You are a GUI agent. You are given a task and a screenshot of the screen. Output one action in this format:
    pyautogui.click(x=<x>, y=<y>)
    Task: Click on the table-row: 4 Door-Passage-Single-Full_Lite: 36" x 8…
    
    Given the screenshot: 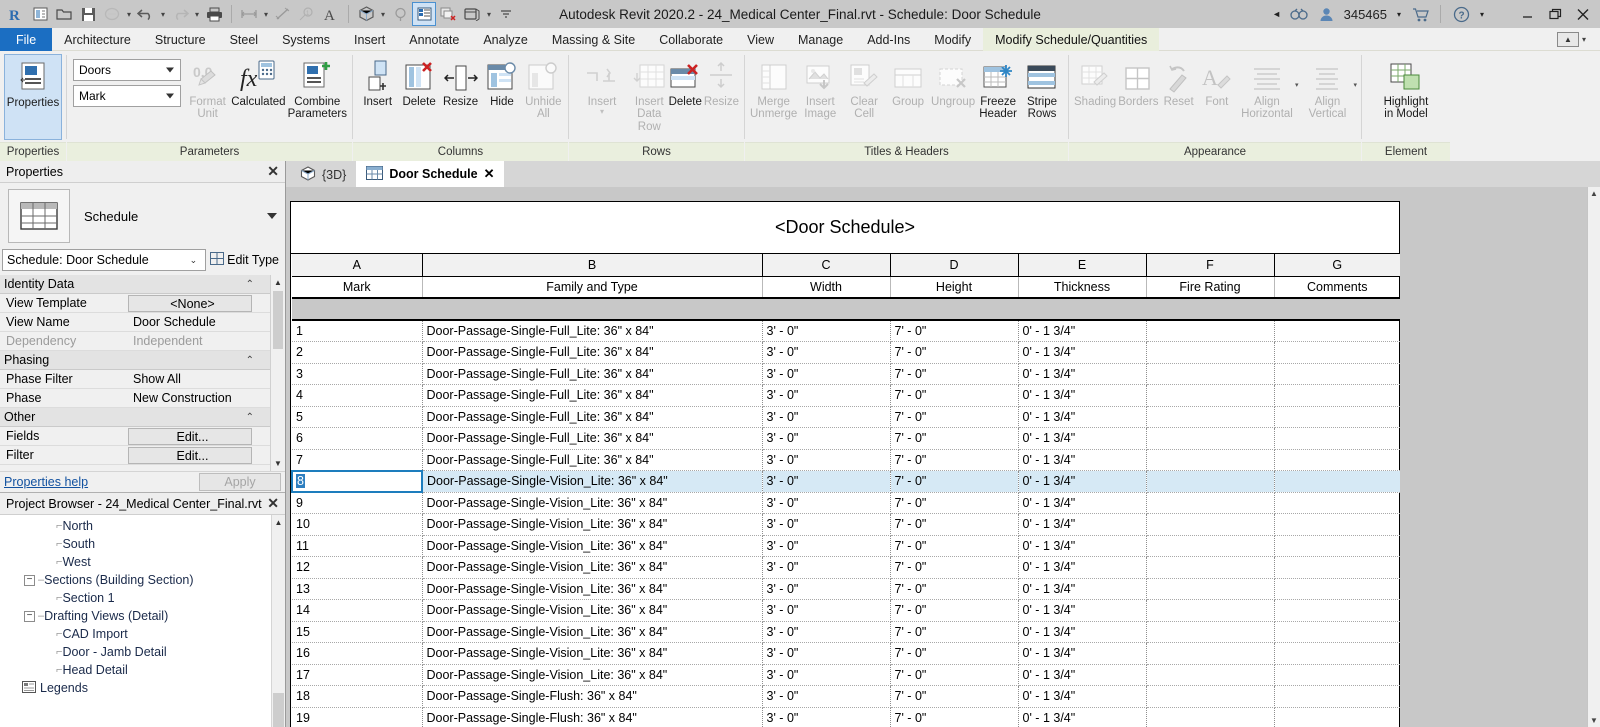 What is the action you would take?
    pyautogui.click(x=846, y=395)
    